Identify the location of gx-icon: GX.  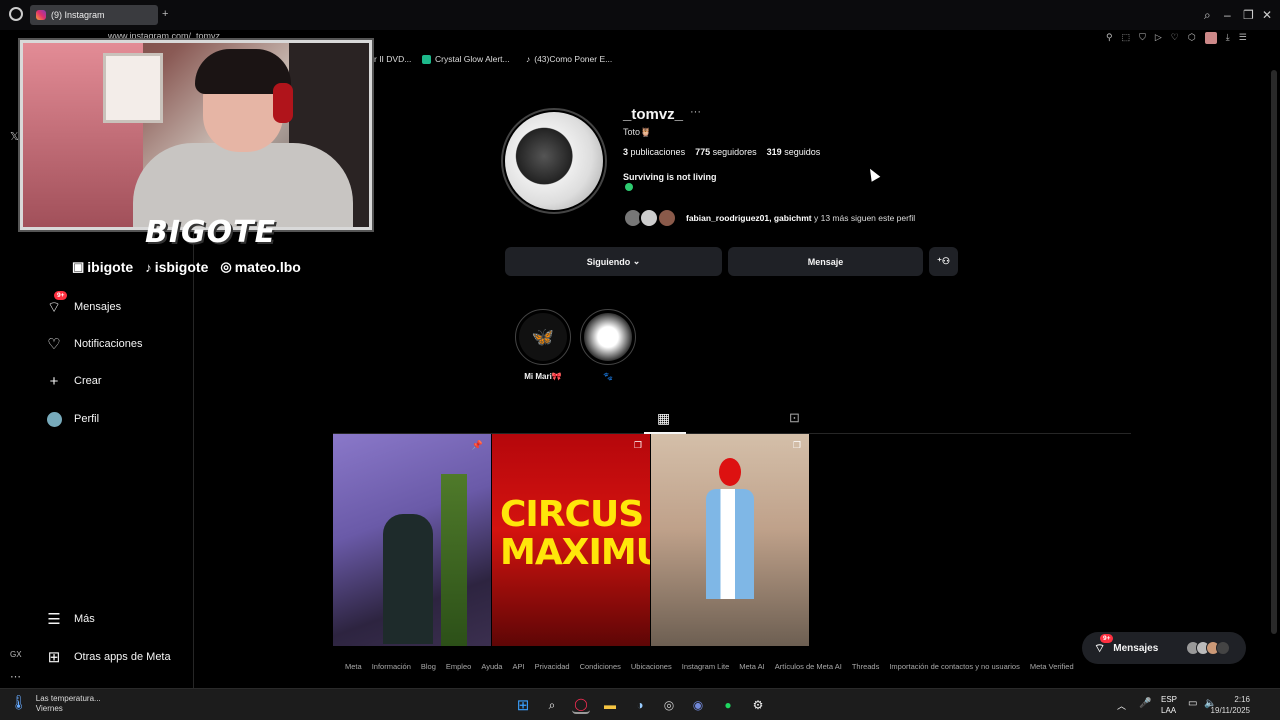
(16, 654).